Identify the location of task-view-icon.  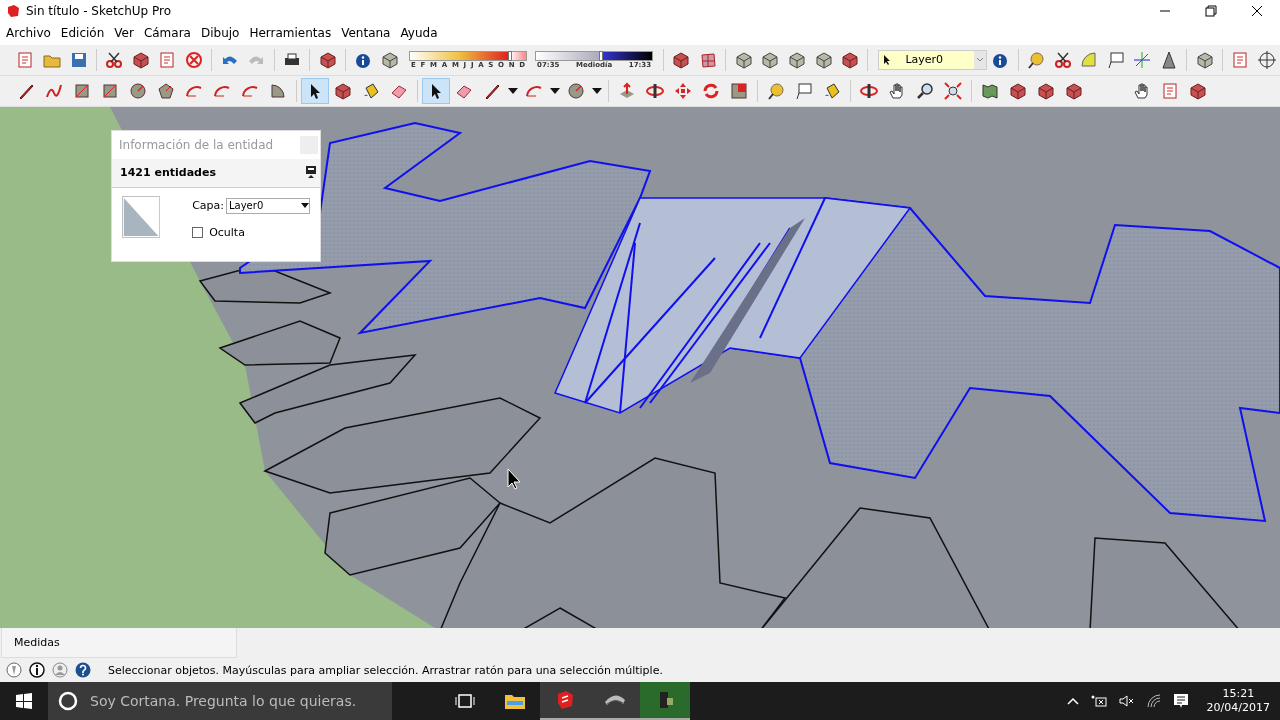
(465, 701).